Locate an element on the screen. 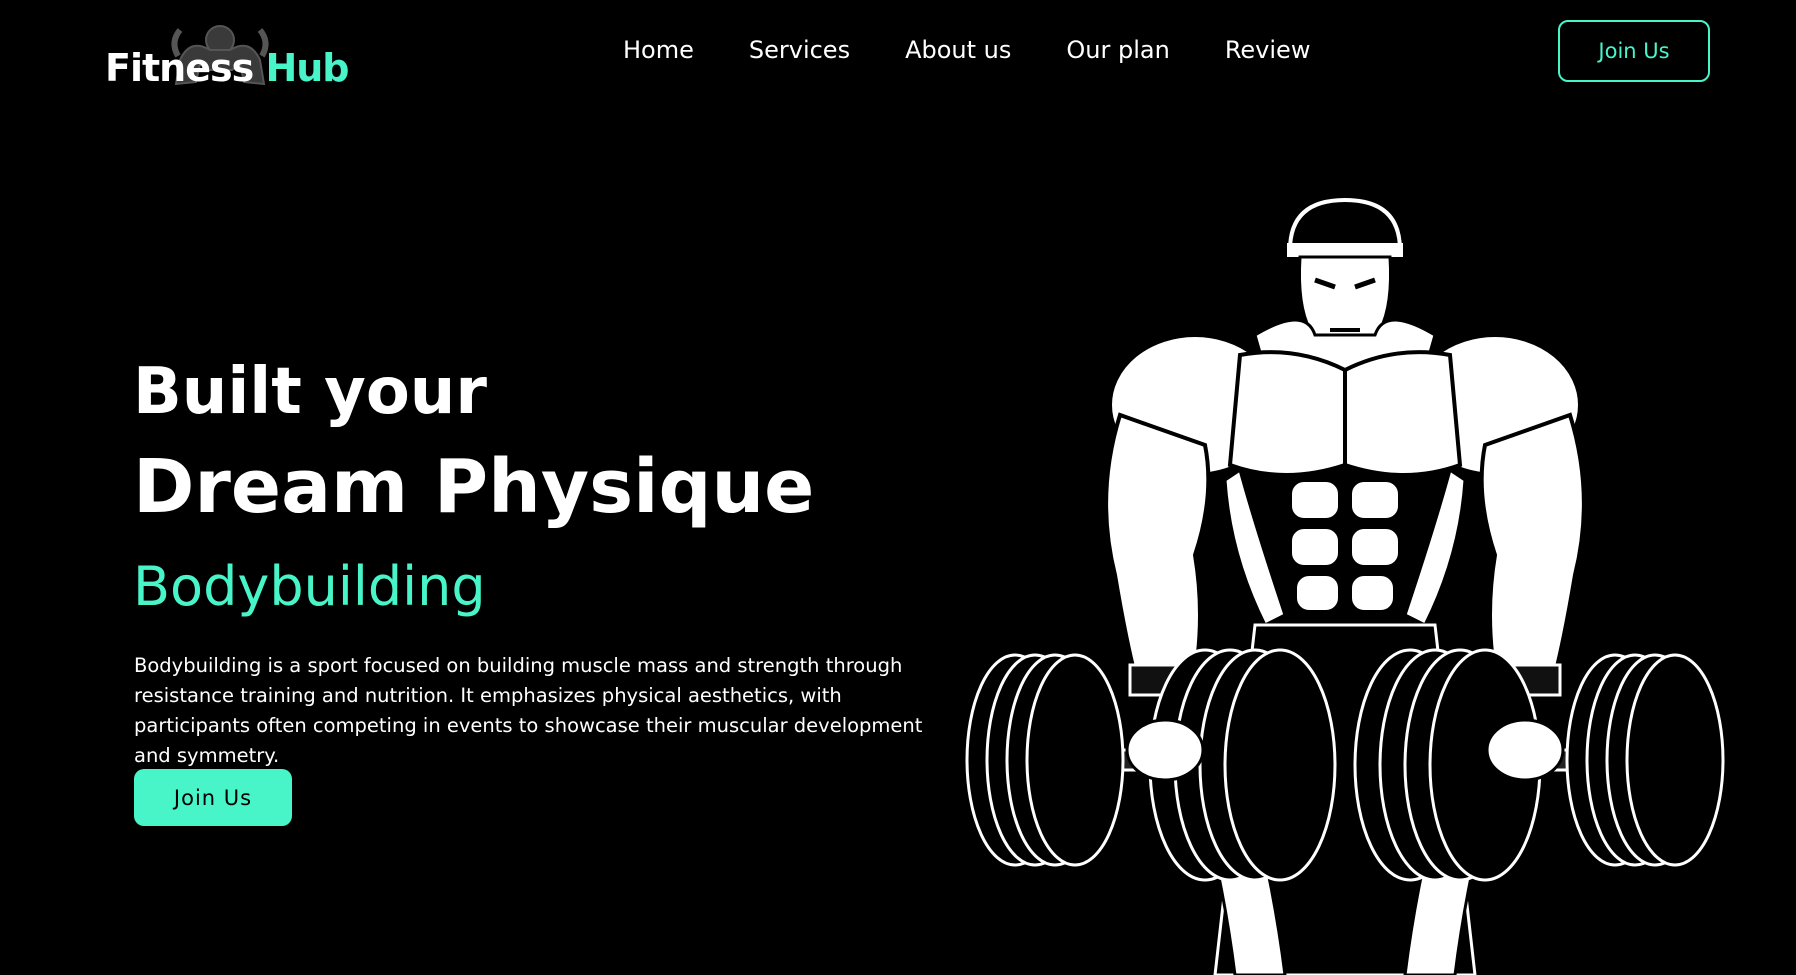 This screenshot has width=1796, height=975. brand-logo: Fitness Hub is located at coordinates (235, 55).